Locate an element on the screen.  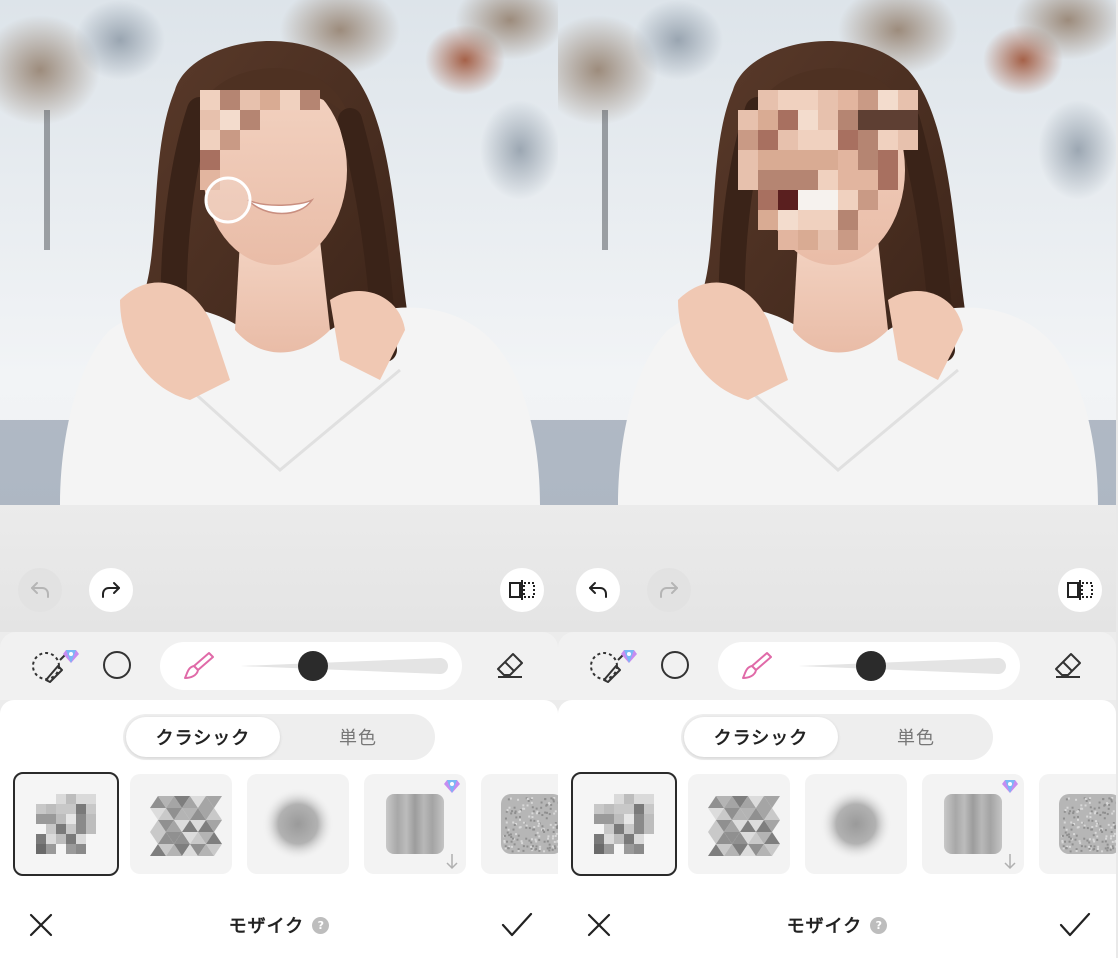
slider-track-shape is located at coordinates (344, 666).